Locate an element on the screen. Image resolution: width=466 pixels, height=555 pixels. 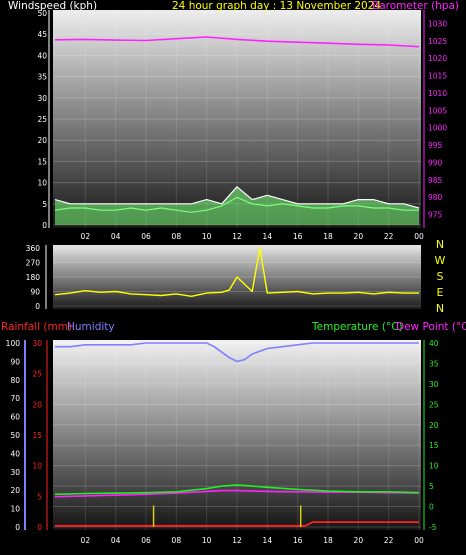
windspeed-tick-label: 40 is located at coordinates (42, 55).